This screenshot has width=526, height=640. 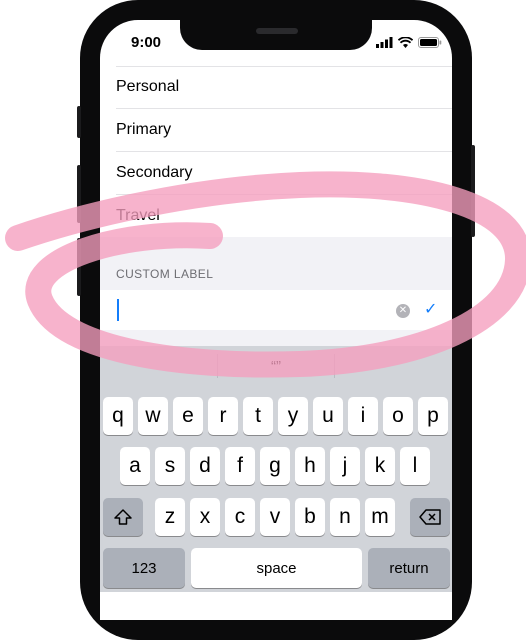 I want to click on custom-label-section-title: CUSTOM LABEL, so click(x=165, y=274).